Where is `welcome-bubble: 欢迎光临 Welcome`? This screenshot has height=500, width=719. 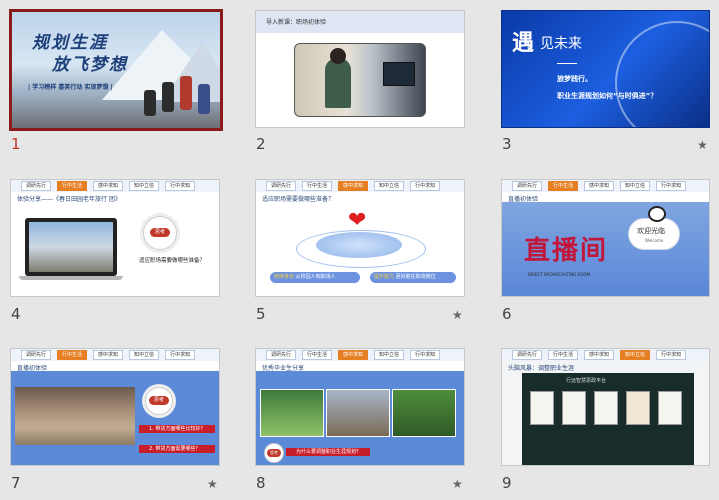 welcome-bubble: 欢迎光临 Welcome is located at coordinates (654, 234).